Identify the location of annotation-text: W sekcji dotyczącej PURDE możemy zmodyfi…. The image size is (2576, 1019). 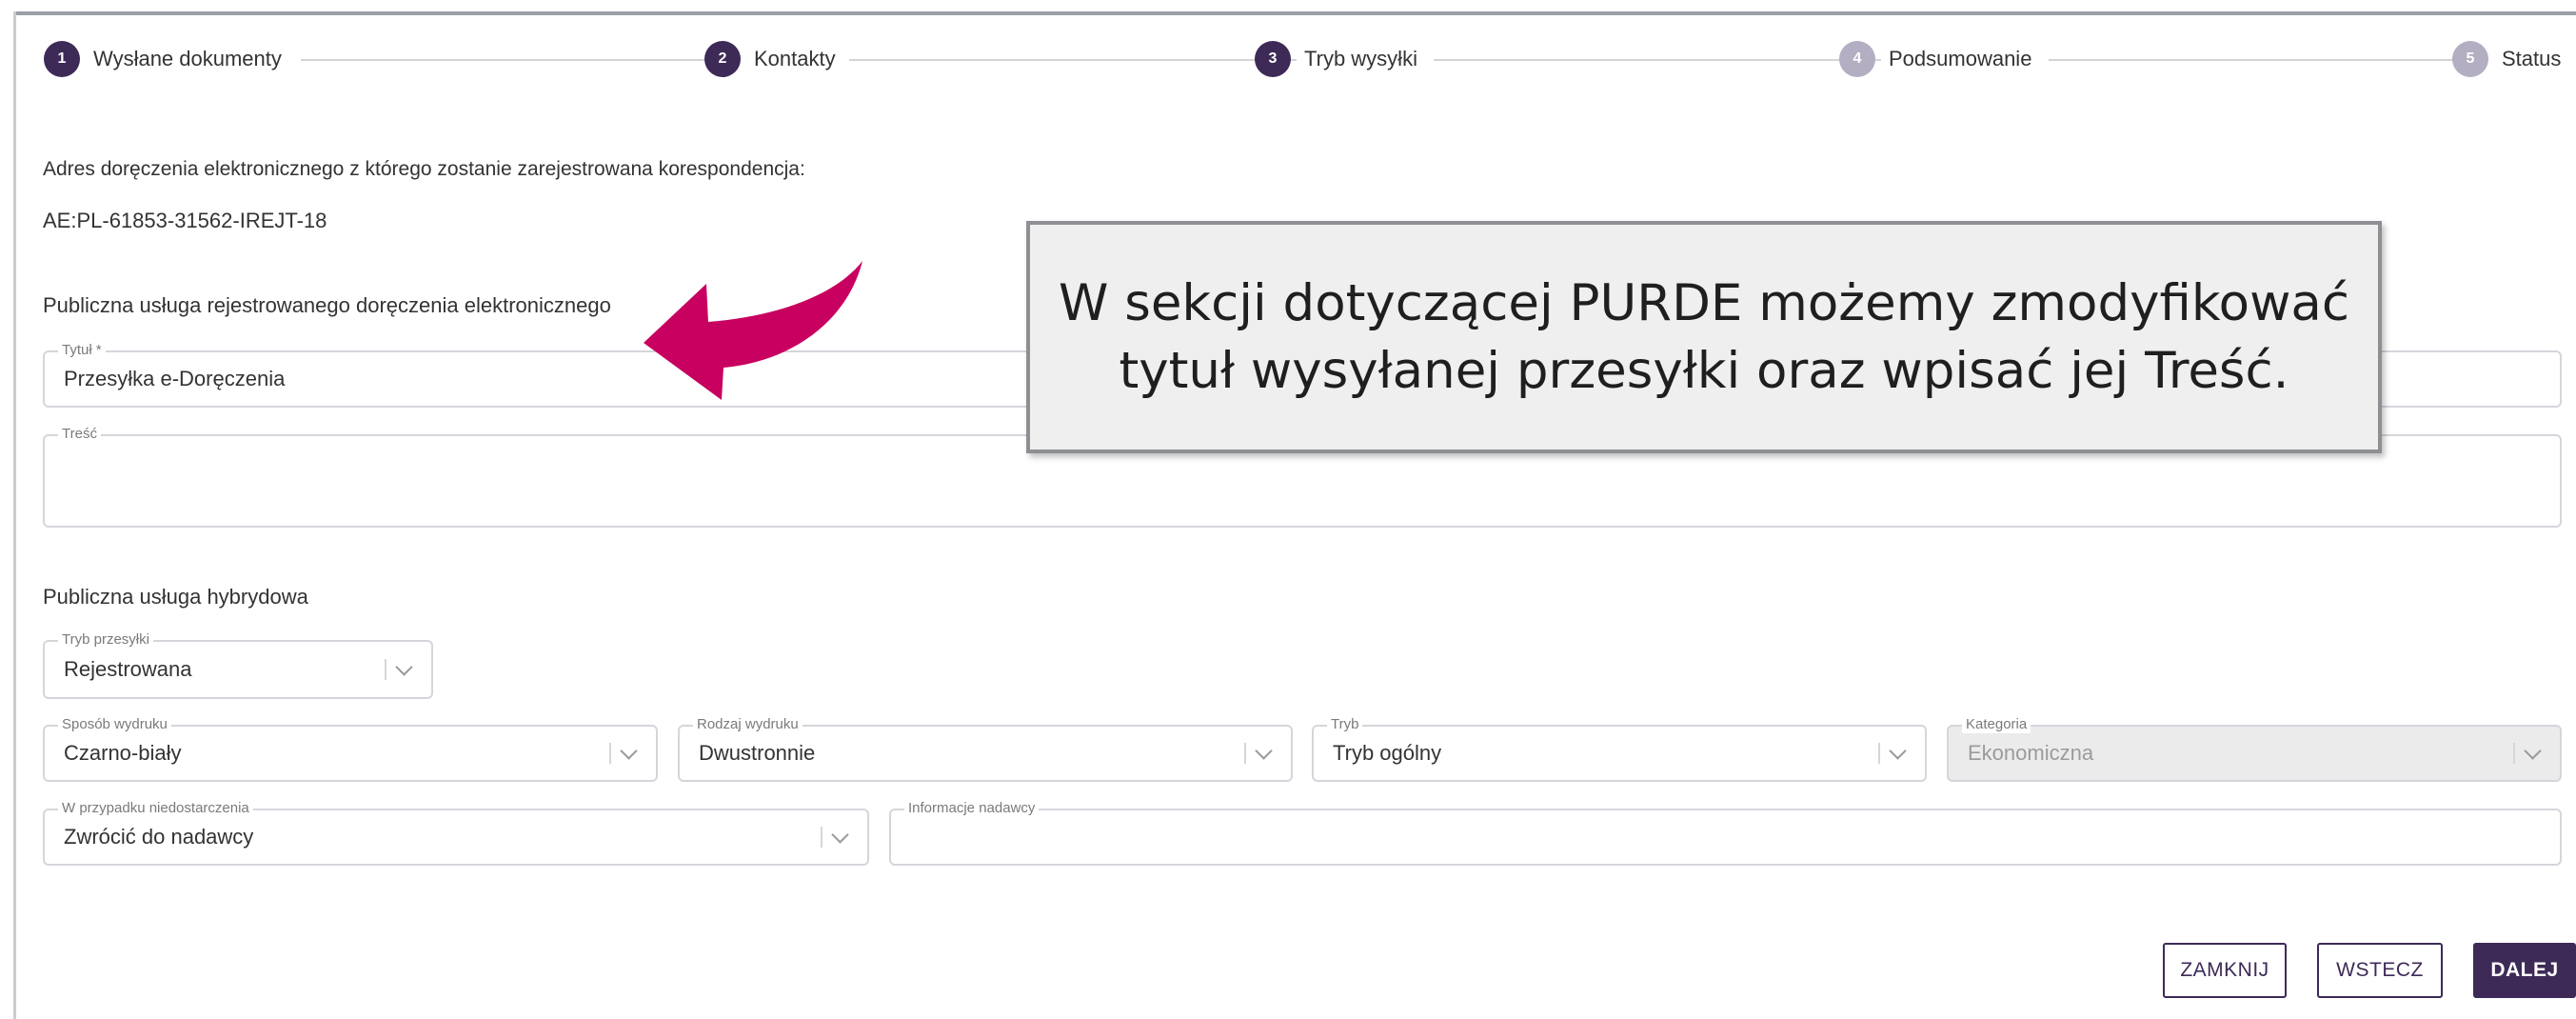
(1704, 337).